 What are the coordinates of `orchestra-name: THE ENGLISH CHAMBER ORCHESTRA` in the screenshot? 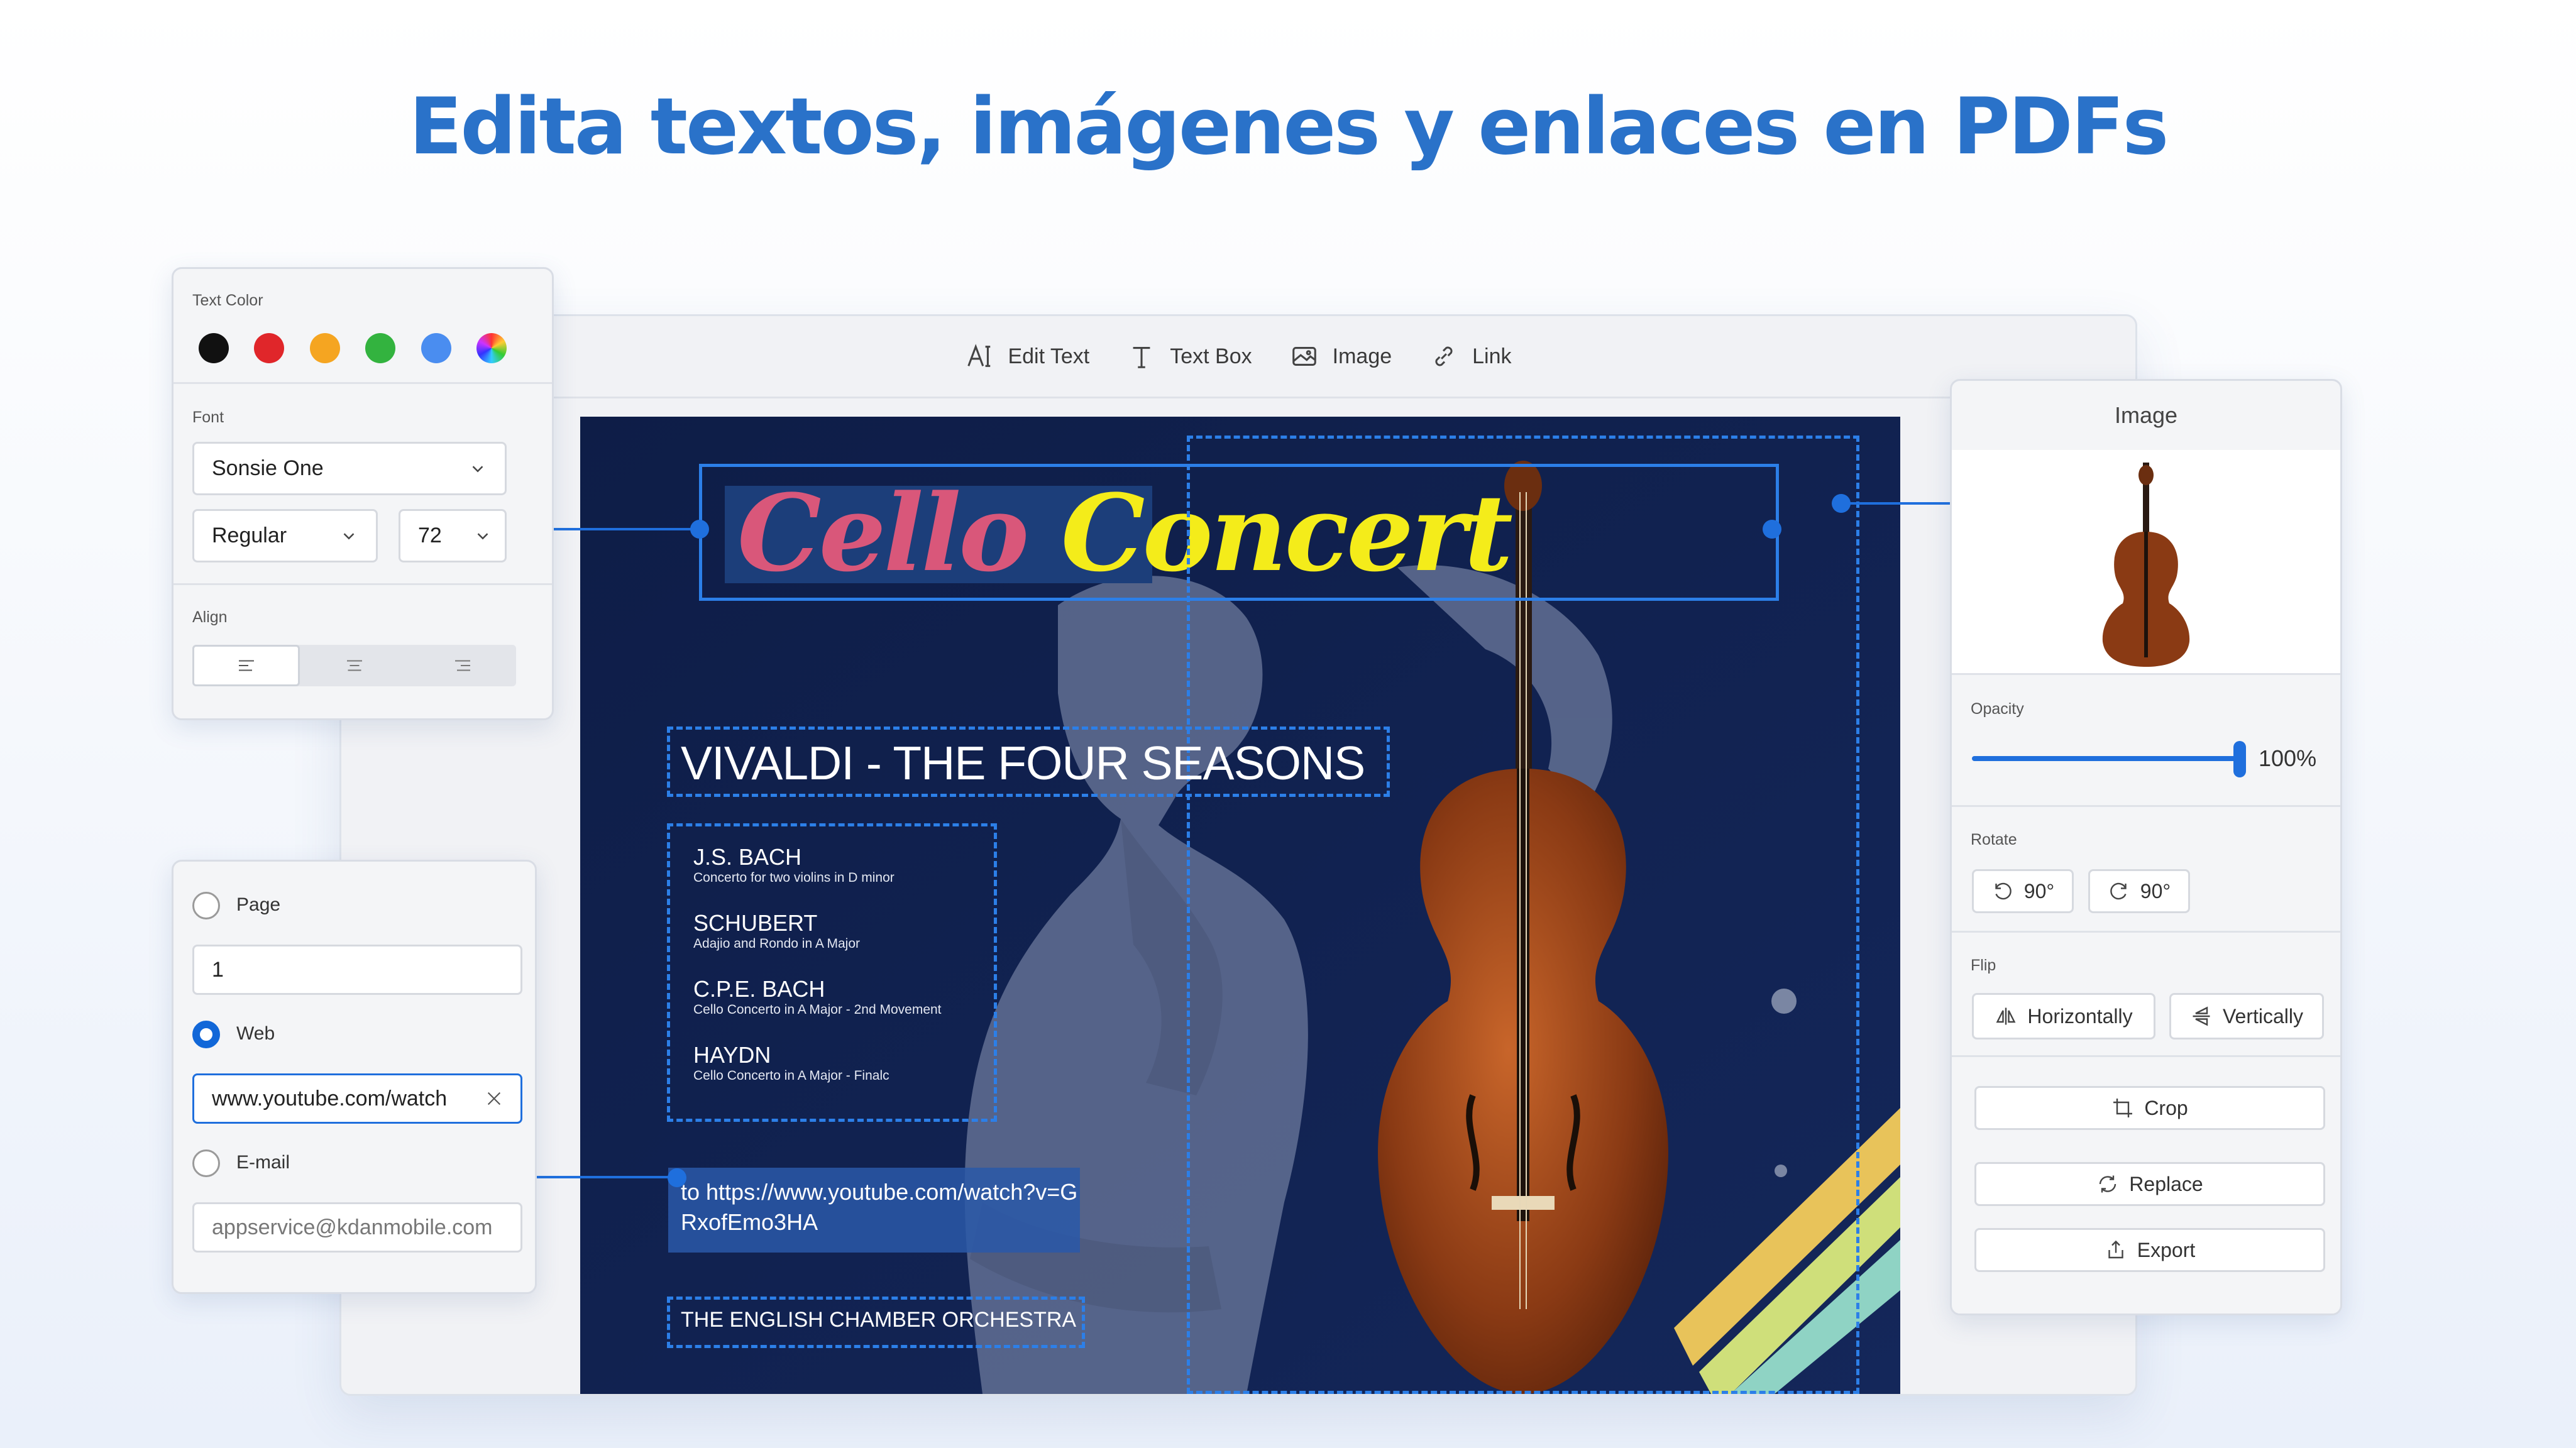 It's located at (879, 1320).